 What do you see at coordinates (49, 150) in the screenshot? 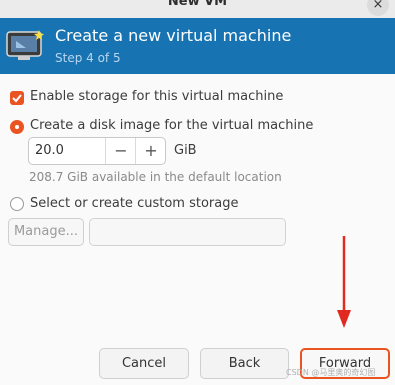
I see `disk-size-value: 20.0` at bounding box center [49, 150].